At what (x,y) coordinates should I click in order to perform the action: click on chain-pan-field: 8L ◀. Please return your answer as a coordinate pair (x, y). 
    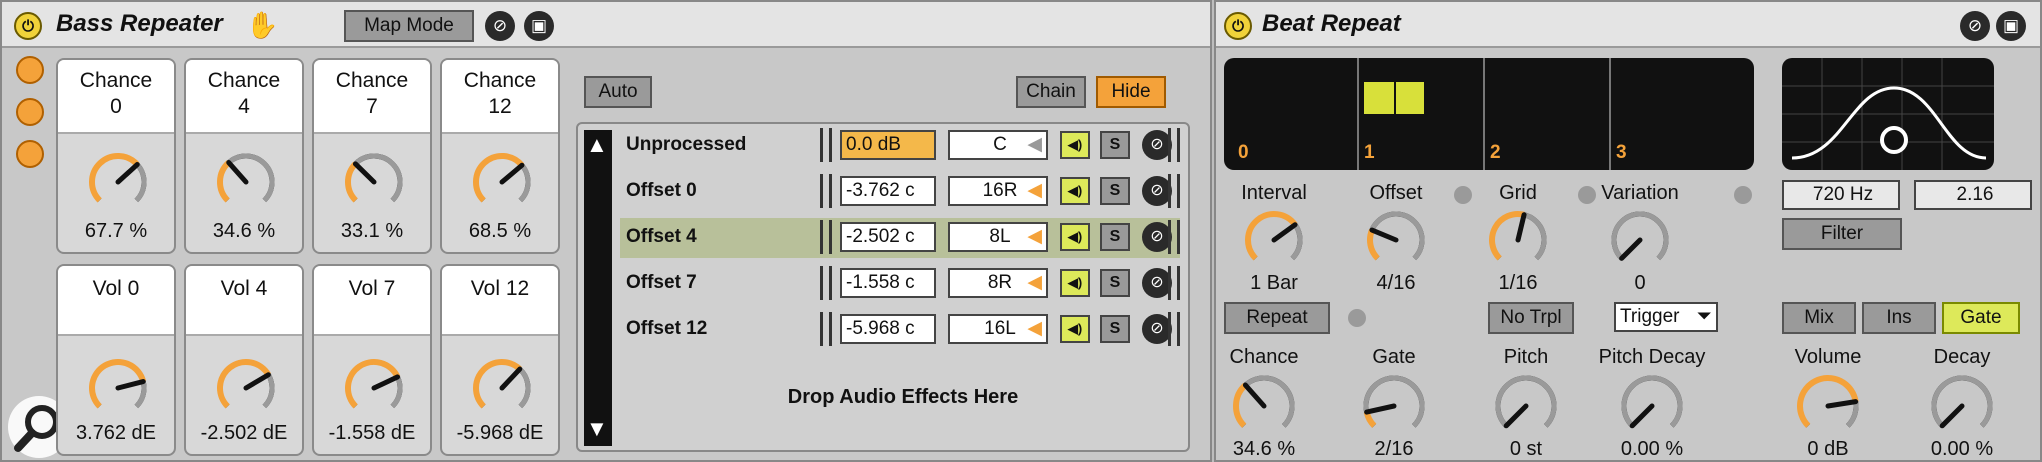
    Looking at the image, I should click on (998, 237).